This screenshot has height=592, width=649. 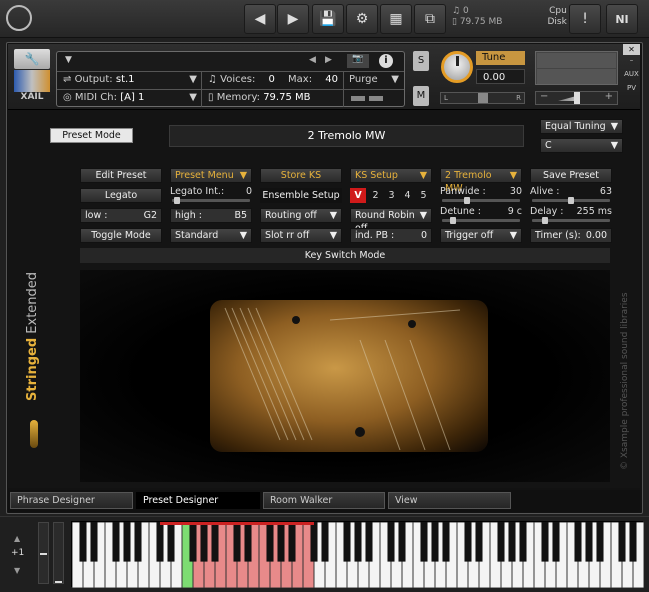 I want to click on tab-room-walker: Room Walker, so click(x=324, y=500).